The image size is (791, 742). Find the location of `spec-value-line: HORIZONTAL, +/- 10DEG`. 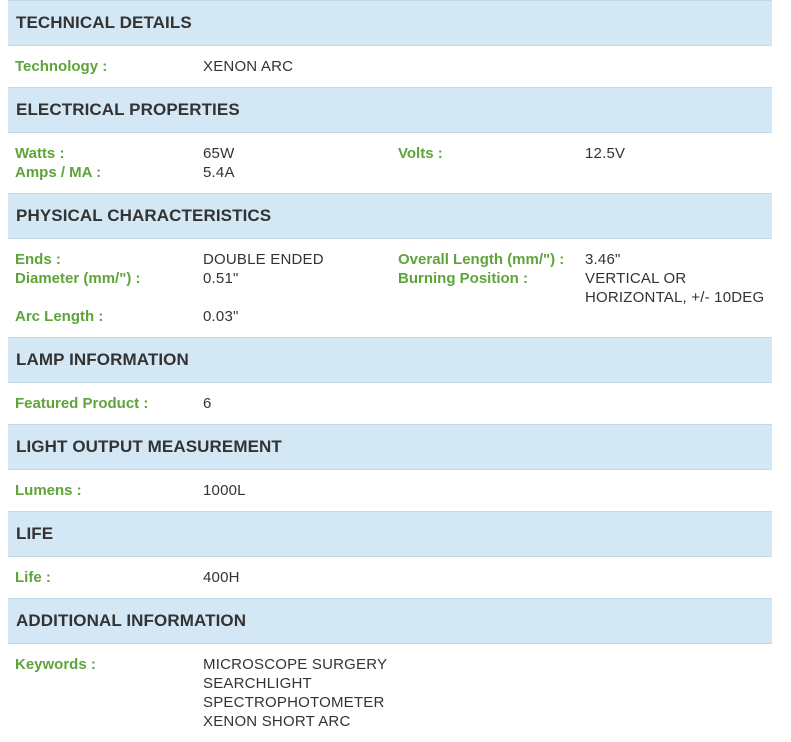

spec-value-line: HORIZONTAL, +/- 10DEG is located at coordinates (675, 297).